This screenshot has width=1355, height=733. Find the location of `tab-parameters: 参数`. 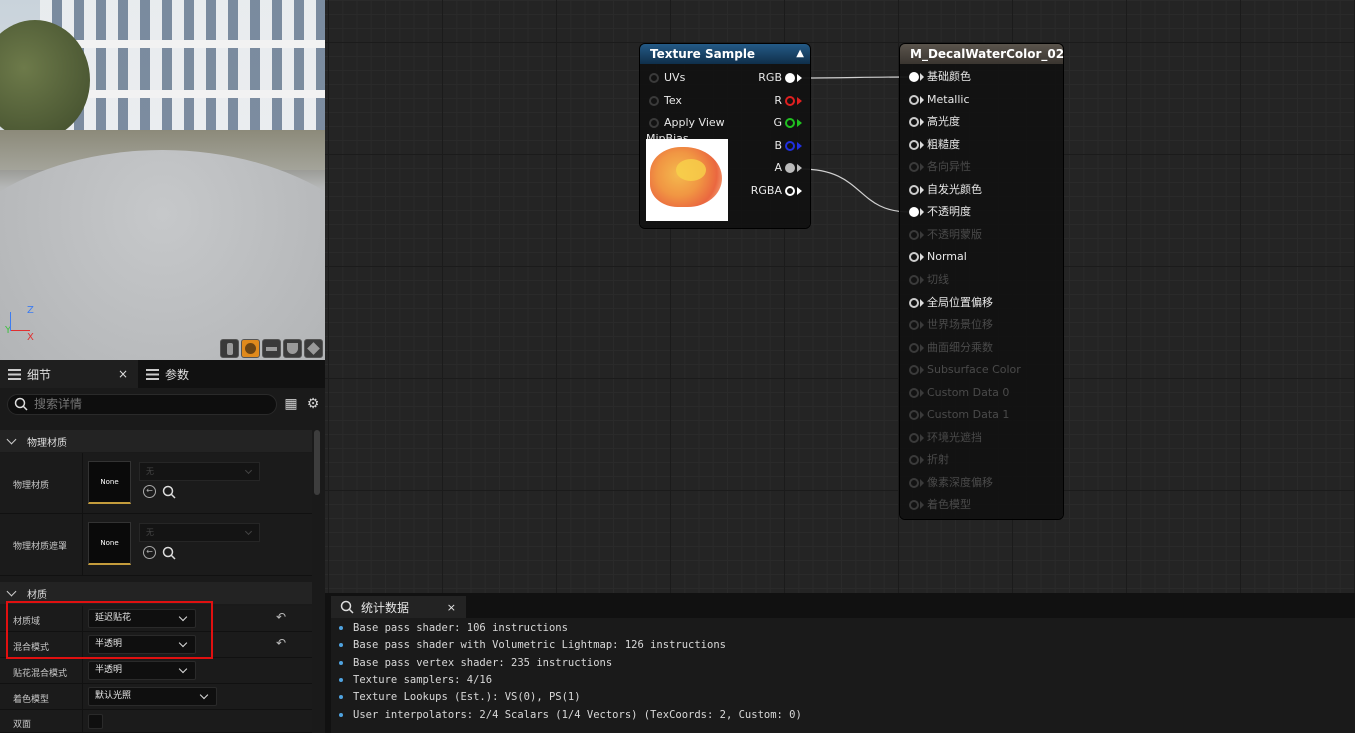

tab-parameters: 参数 is located at coordinates (167, 374).